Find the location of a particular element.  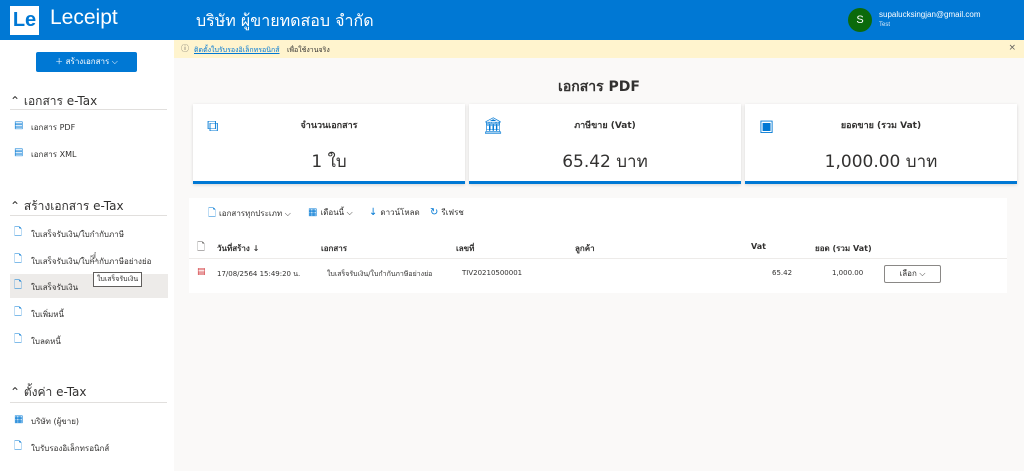

sidebar-item-certificate: 🗋 ใบรับรองอิเล็กทรอนิกส์ is located at coordinates (89, 447).